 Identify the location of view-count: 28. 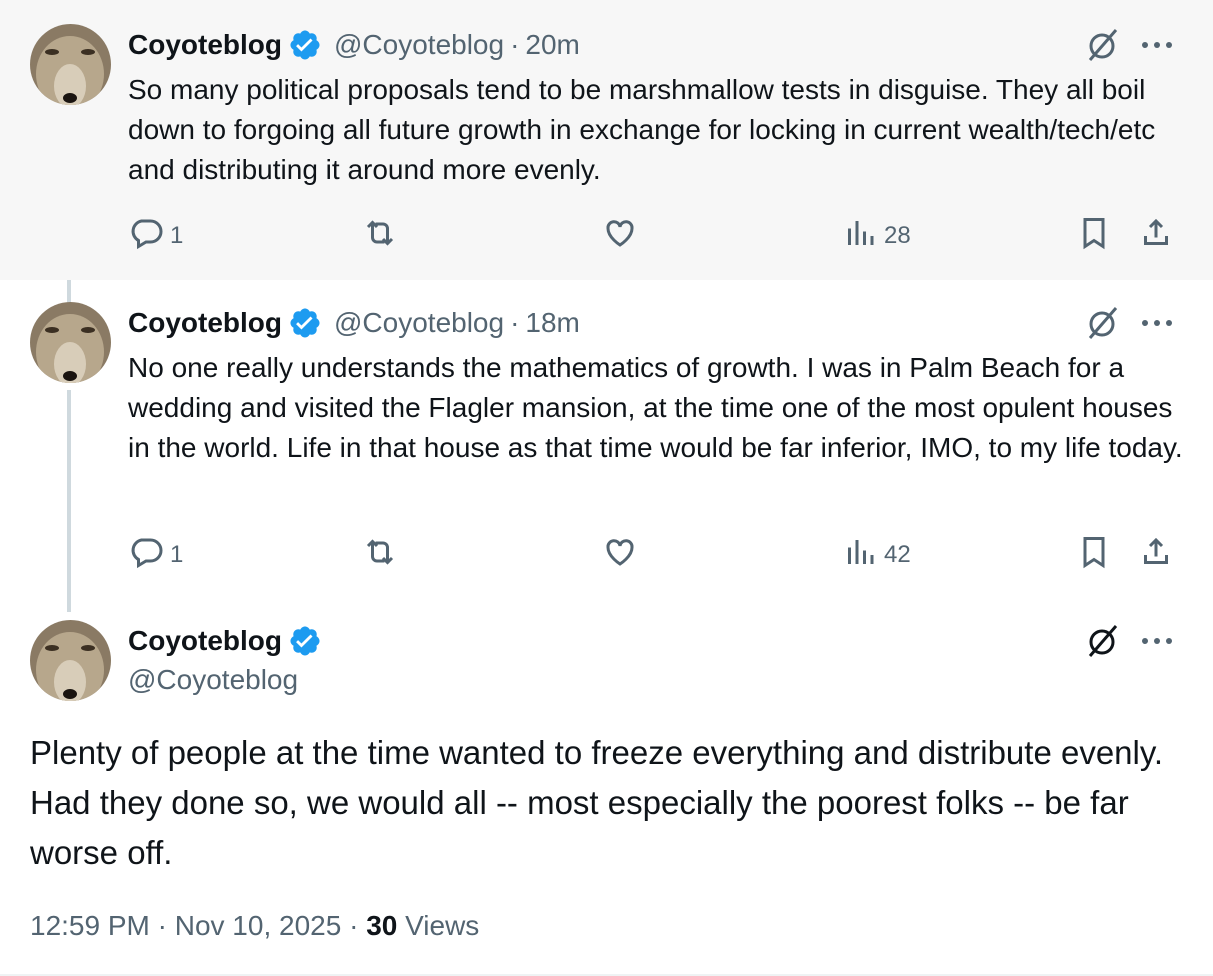
(897, 235).